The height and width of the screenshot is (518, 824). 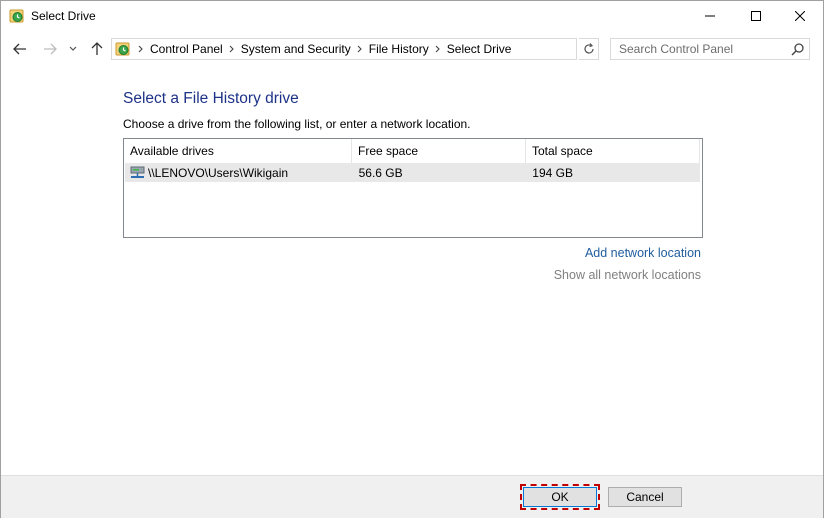 What do you see at coordinates (238, 151) in the screenshot?
I see `column-header-available-drives: Available drives` at bounding box center [238, 151].